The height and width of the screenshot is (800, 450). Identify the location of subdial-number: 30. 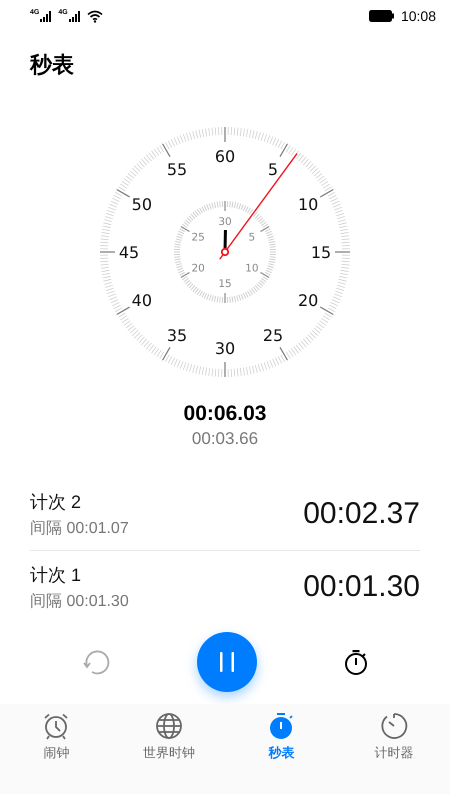
(225, 222).